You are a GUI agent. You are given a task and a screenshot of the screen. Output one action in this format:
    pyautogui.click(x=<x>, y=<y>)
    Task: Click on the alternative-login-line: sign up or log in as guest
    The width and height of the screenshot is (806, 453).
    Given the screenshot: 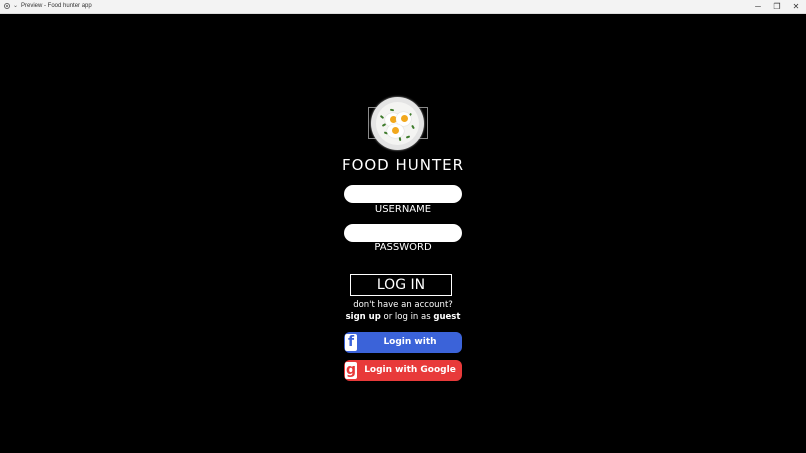 What is the action you would take?
    pyautogui.click(x=403, y=317)
    